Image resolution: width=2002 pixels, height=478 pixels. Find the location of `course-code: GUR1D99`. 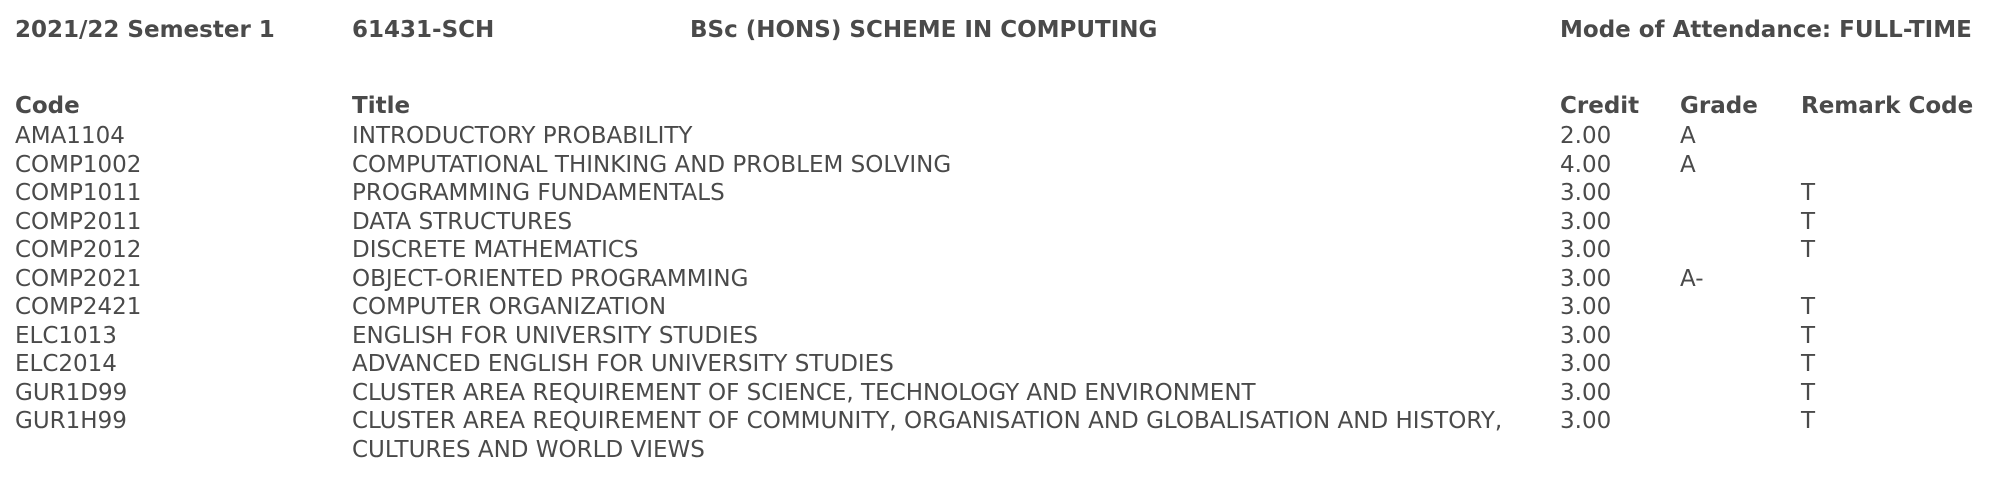

course-code: GUR1D99 is located at coordinates (71, 392).